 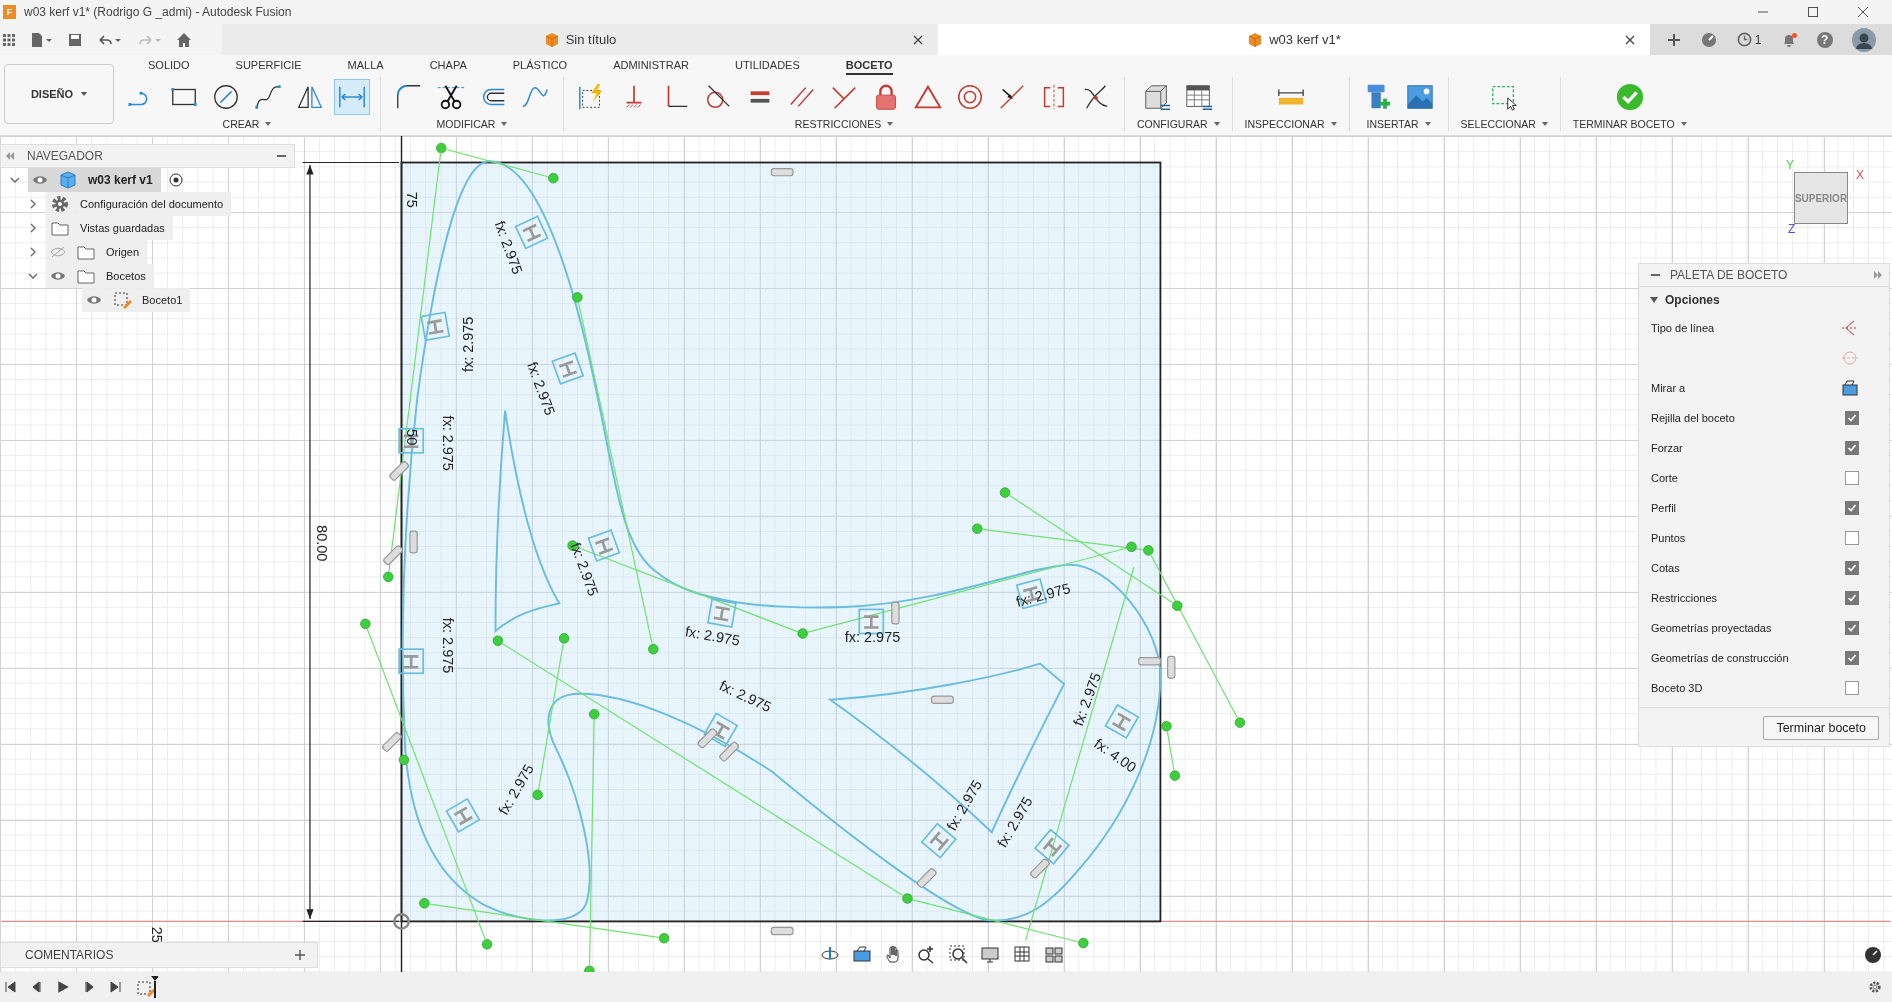 I want to click on toolbar-tab: SOLIDO, so click(x=169, y=67).